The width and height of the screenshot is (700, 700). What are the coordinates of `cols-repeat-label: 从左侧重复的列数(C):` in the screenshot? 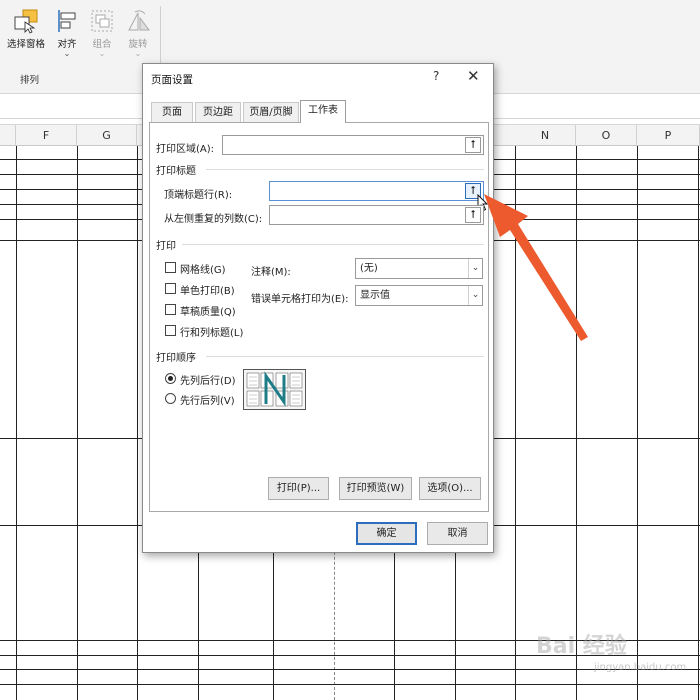 It's located at (213, 219).